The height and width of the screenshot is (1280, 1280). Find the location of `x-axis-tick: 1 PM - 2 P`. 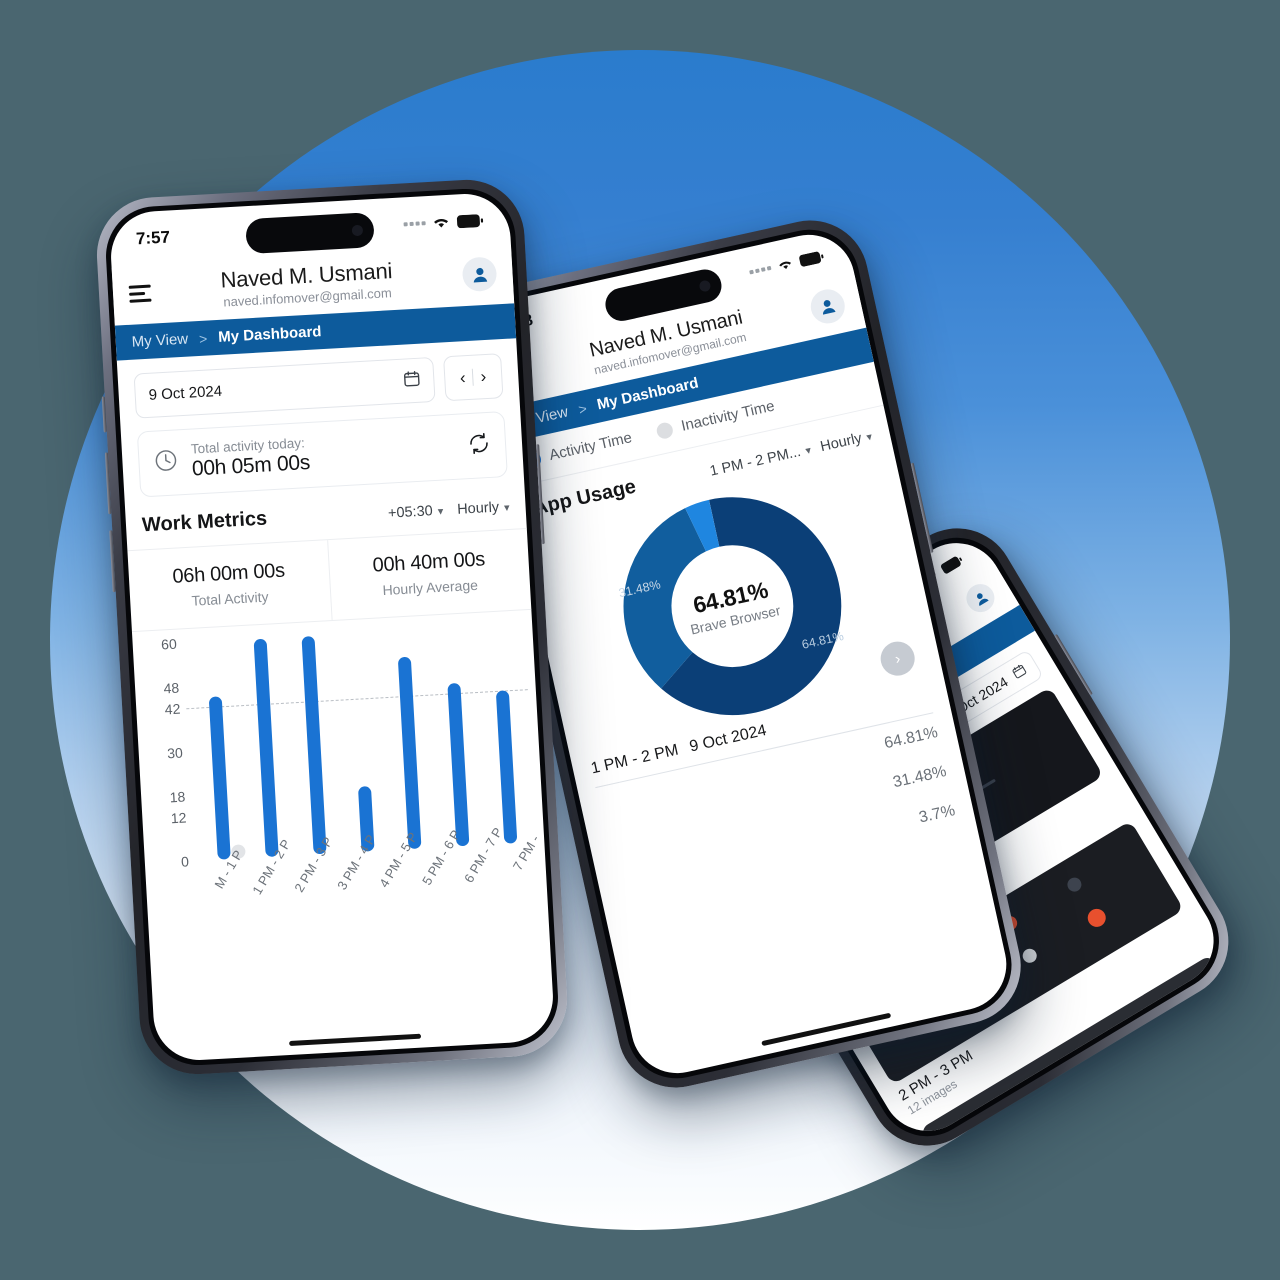

x-axis-tick: 1 PM - 2 P is located at coordinates (268, 884).